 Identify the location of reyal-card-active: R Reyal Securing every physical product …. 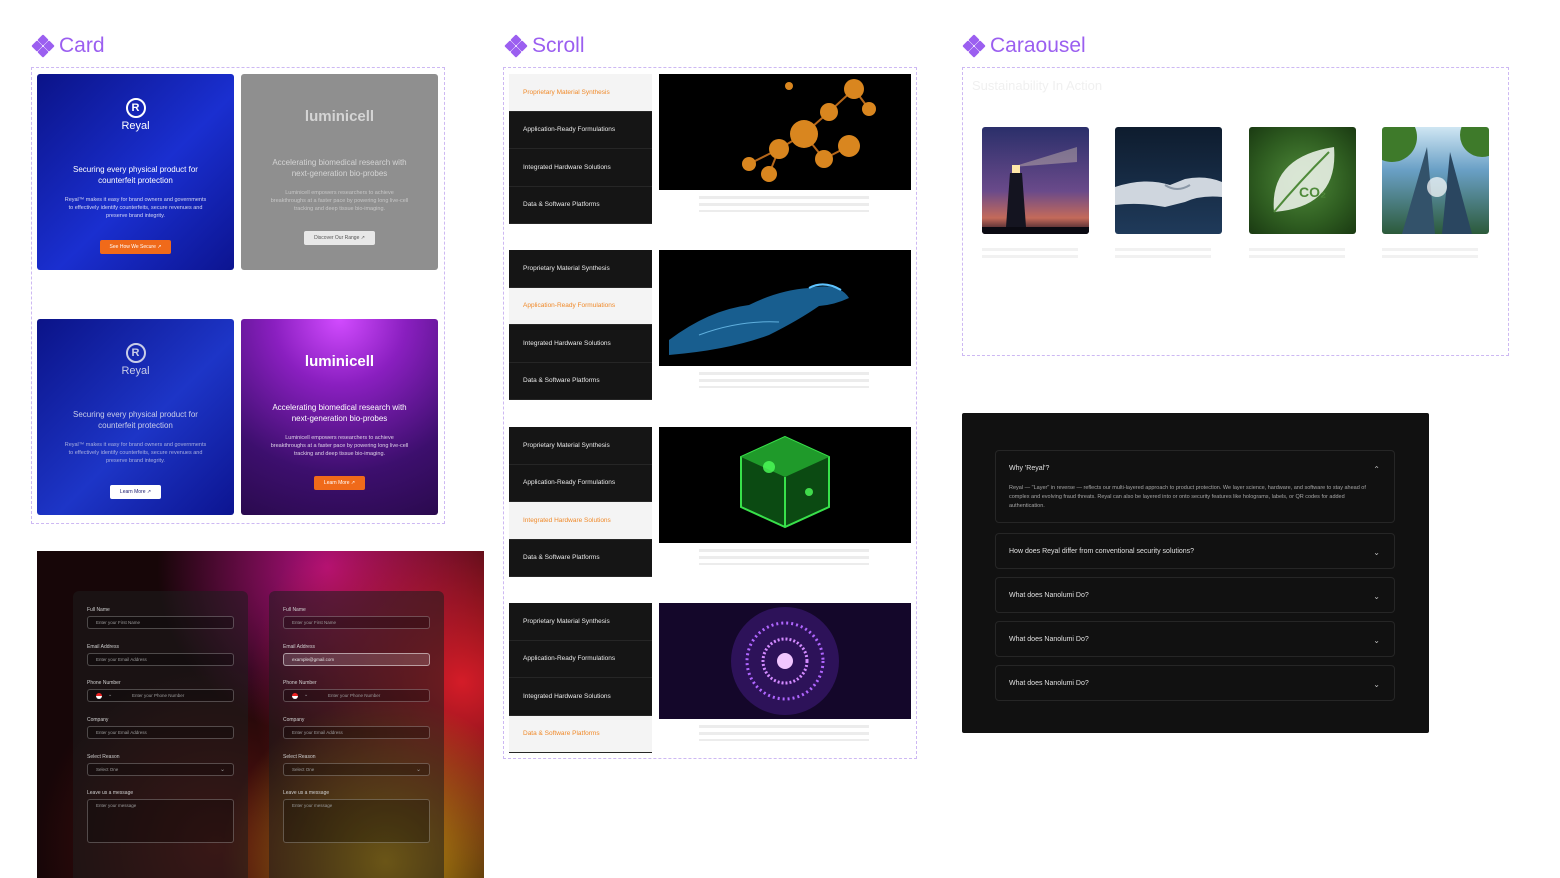
(135, 172).